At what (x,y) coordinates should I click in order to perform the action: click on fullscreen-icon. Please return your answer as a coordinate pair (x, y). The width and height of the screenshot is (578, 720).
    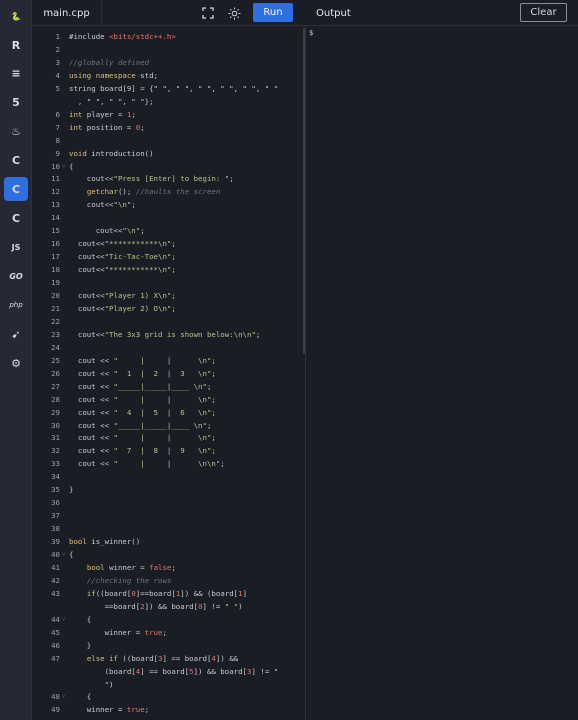
    Looking at the image, I should click on (208, 13).